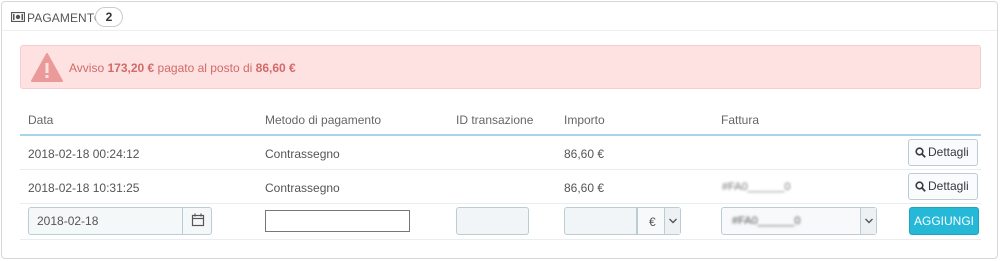 Image resolution: width=1000 pixels, height=261 pixels. Describe the element at coordinates (47, 67) in the screenshot. I see `warning-icon` at that location.